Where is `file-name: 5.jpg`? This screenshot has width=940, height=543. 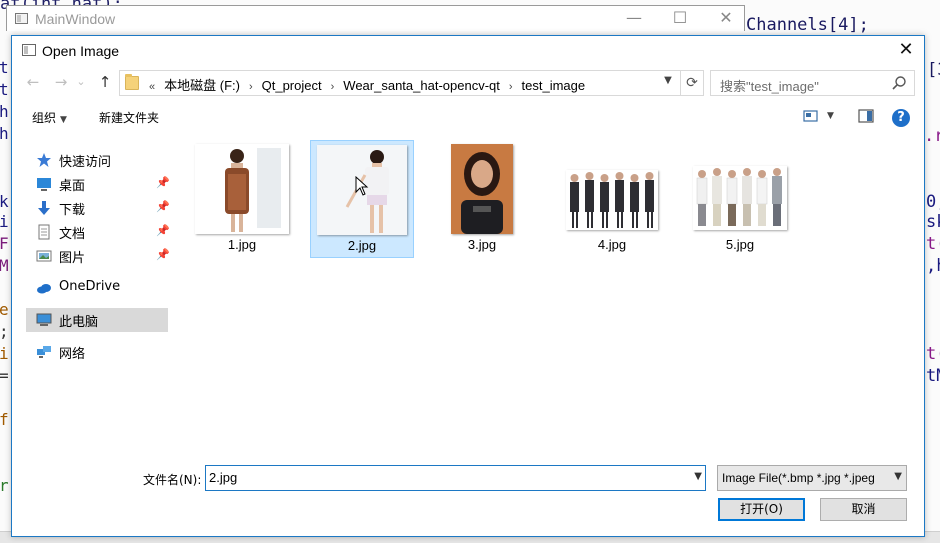
file-name: 5.jpg is located at coordinates (740, 244).